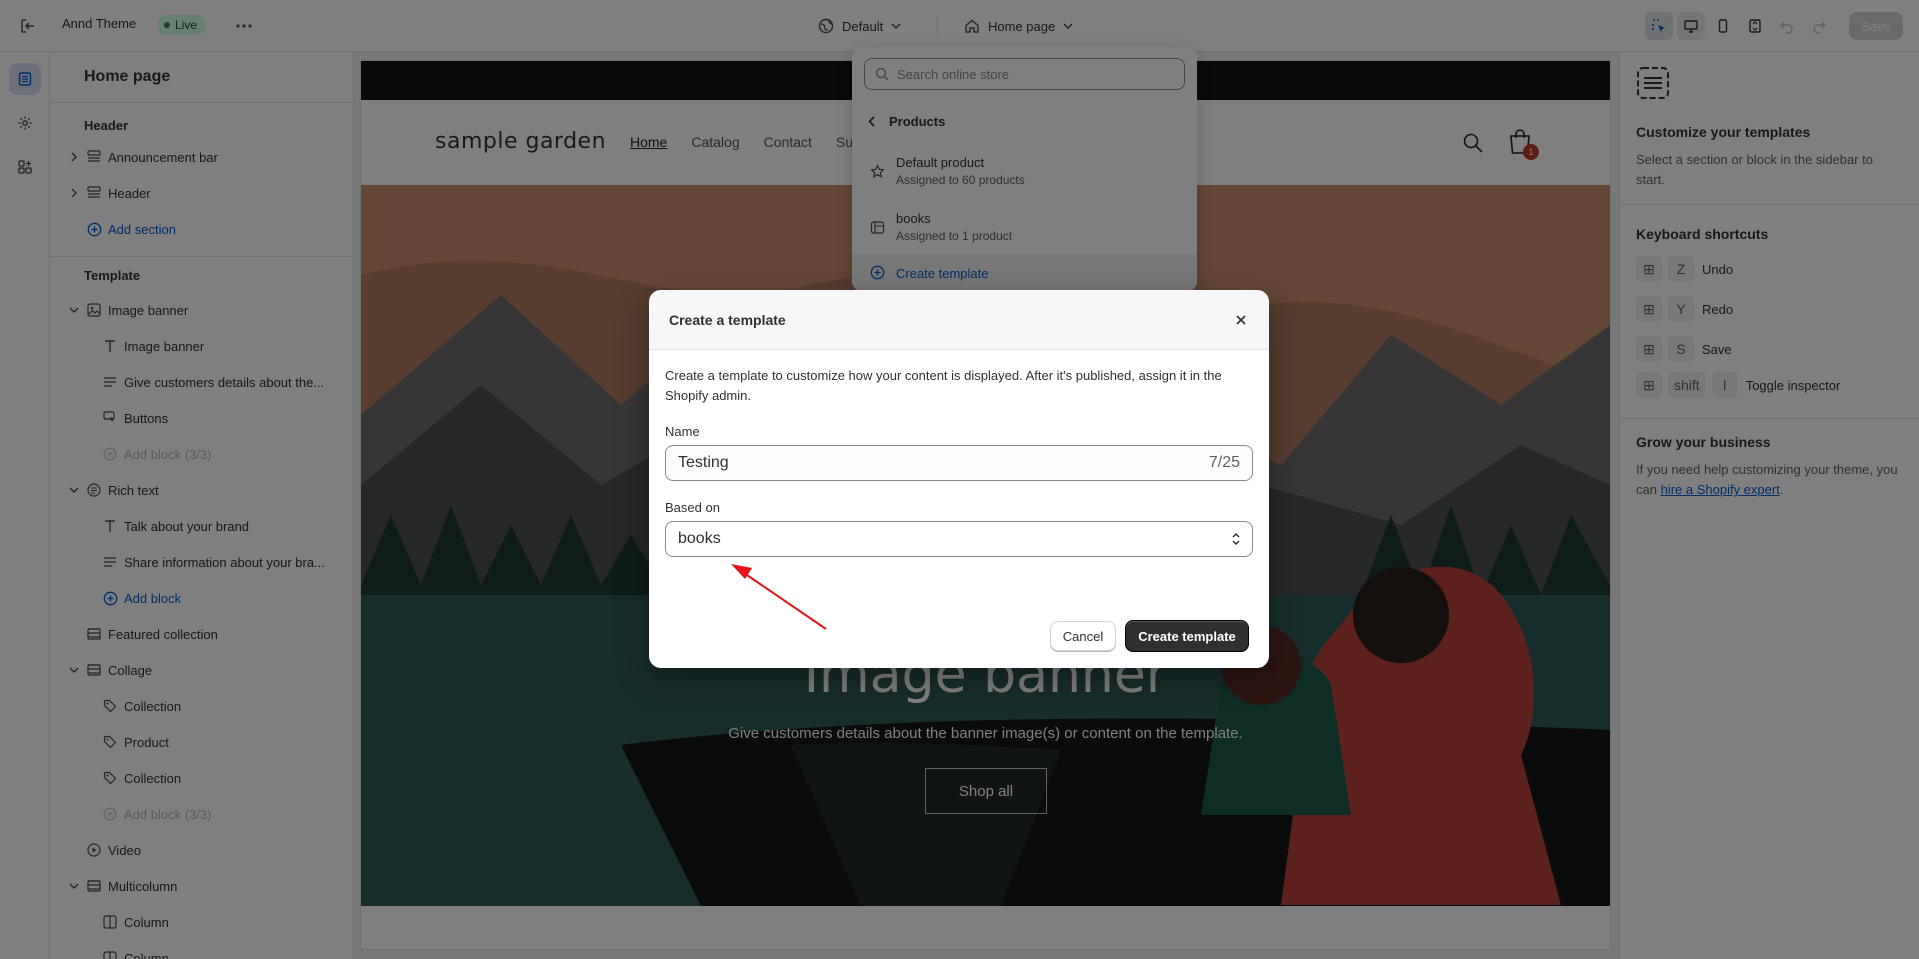 The height and width of the screenshot is (959, 1919). Describe the element at coordinates (692, 507) in the screenshot. I see `based-on-field-label: Based on` at that location.